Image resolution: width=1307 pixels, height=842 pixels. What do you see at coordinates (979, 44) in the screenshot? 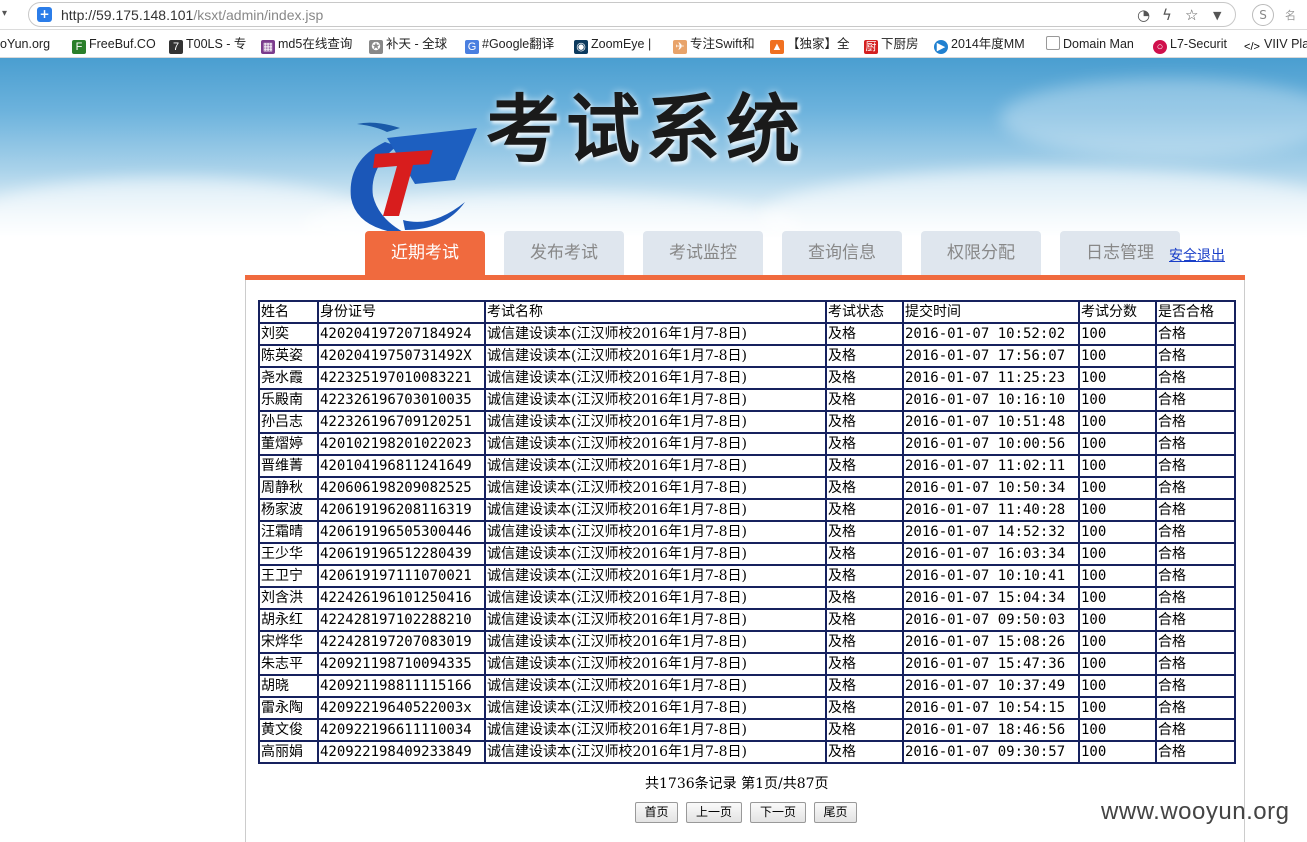
I see `bookmark-item: ▶ 2014年度MM` at bounding box center [979, 44].